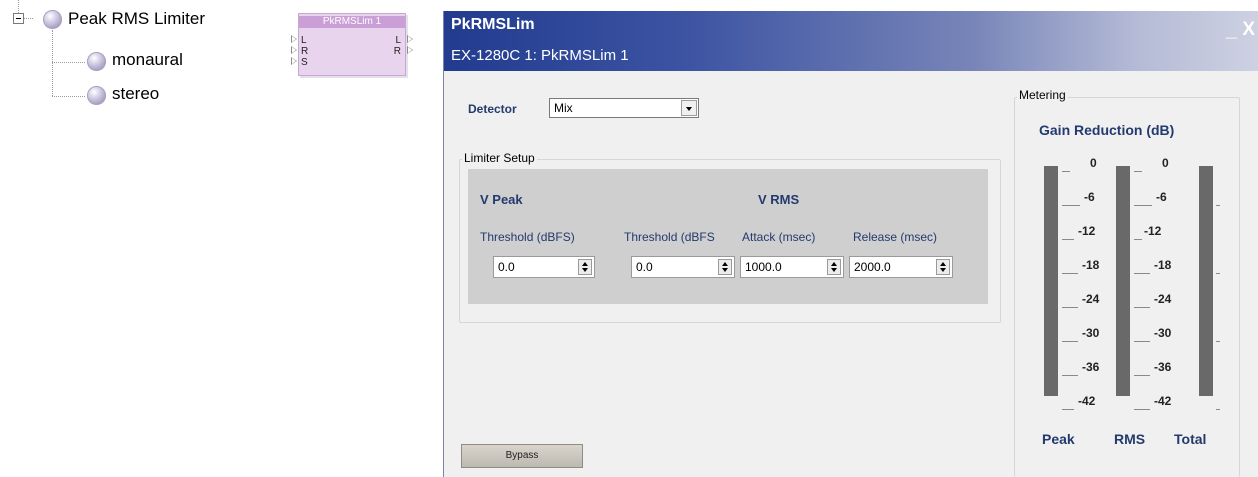 This screenshot has height=477, width=1258. What do you see at coordinates (527, 237) in the screenshot?
I see `peak-threshold-label: Threshold (dBFS)` at bounding box center [527, 237].